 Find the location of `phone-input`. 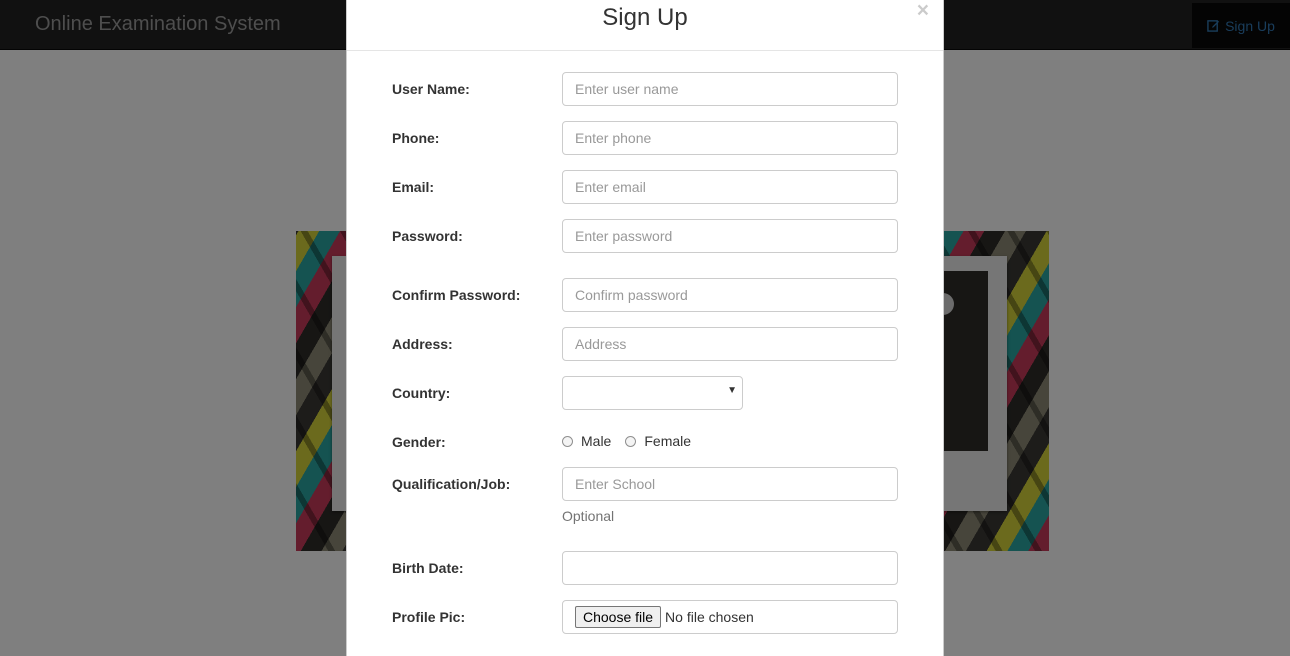

phone-input is located at coordinates (730, 138).